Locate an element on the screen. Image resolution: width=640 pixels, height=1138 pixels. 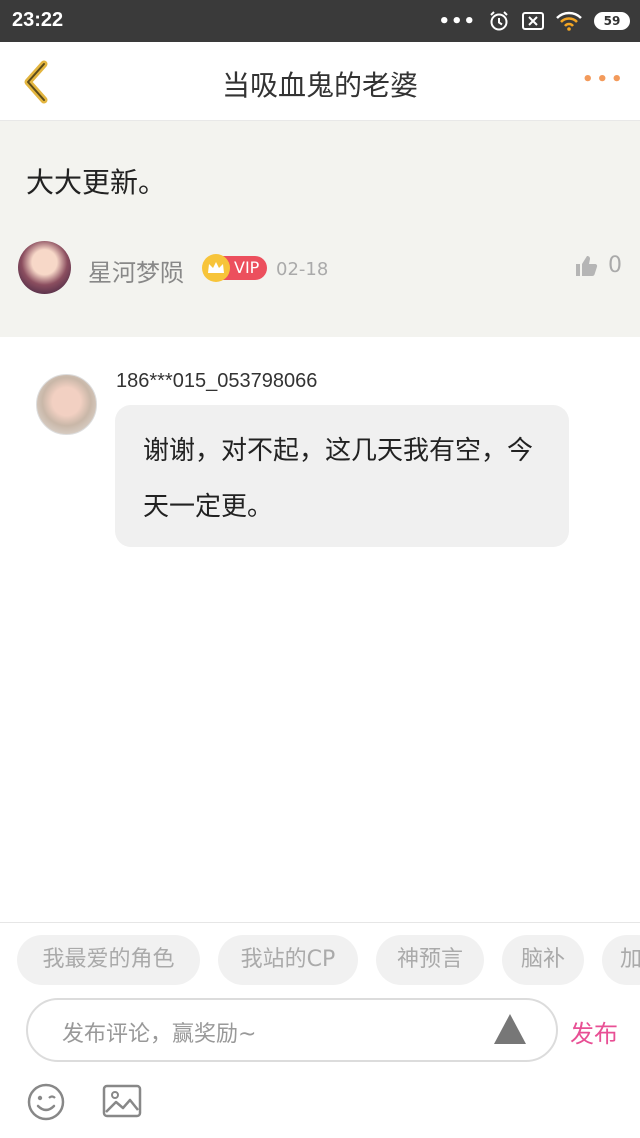
wifi-icon is located at coordinates (569, 21).